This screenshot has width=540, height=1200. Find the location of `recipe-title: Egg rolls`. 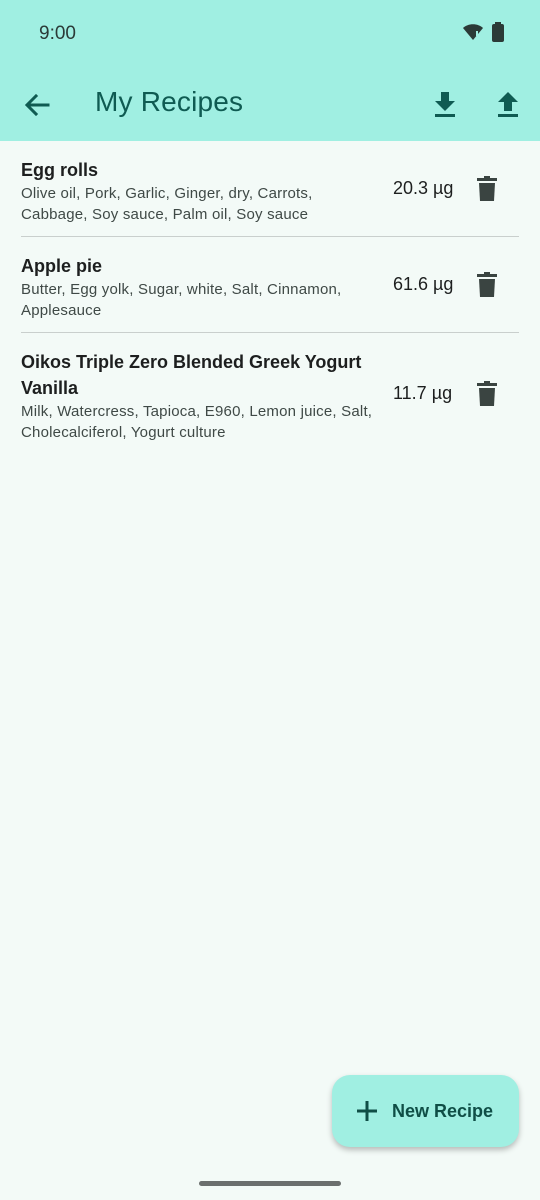

recipe-title: Egg rolls is located at coordinates (60, 170).